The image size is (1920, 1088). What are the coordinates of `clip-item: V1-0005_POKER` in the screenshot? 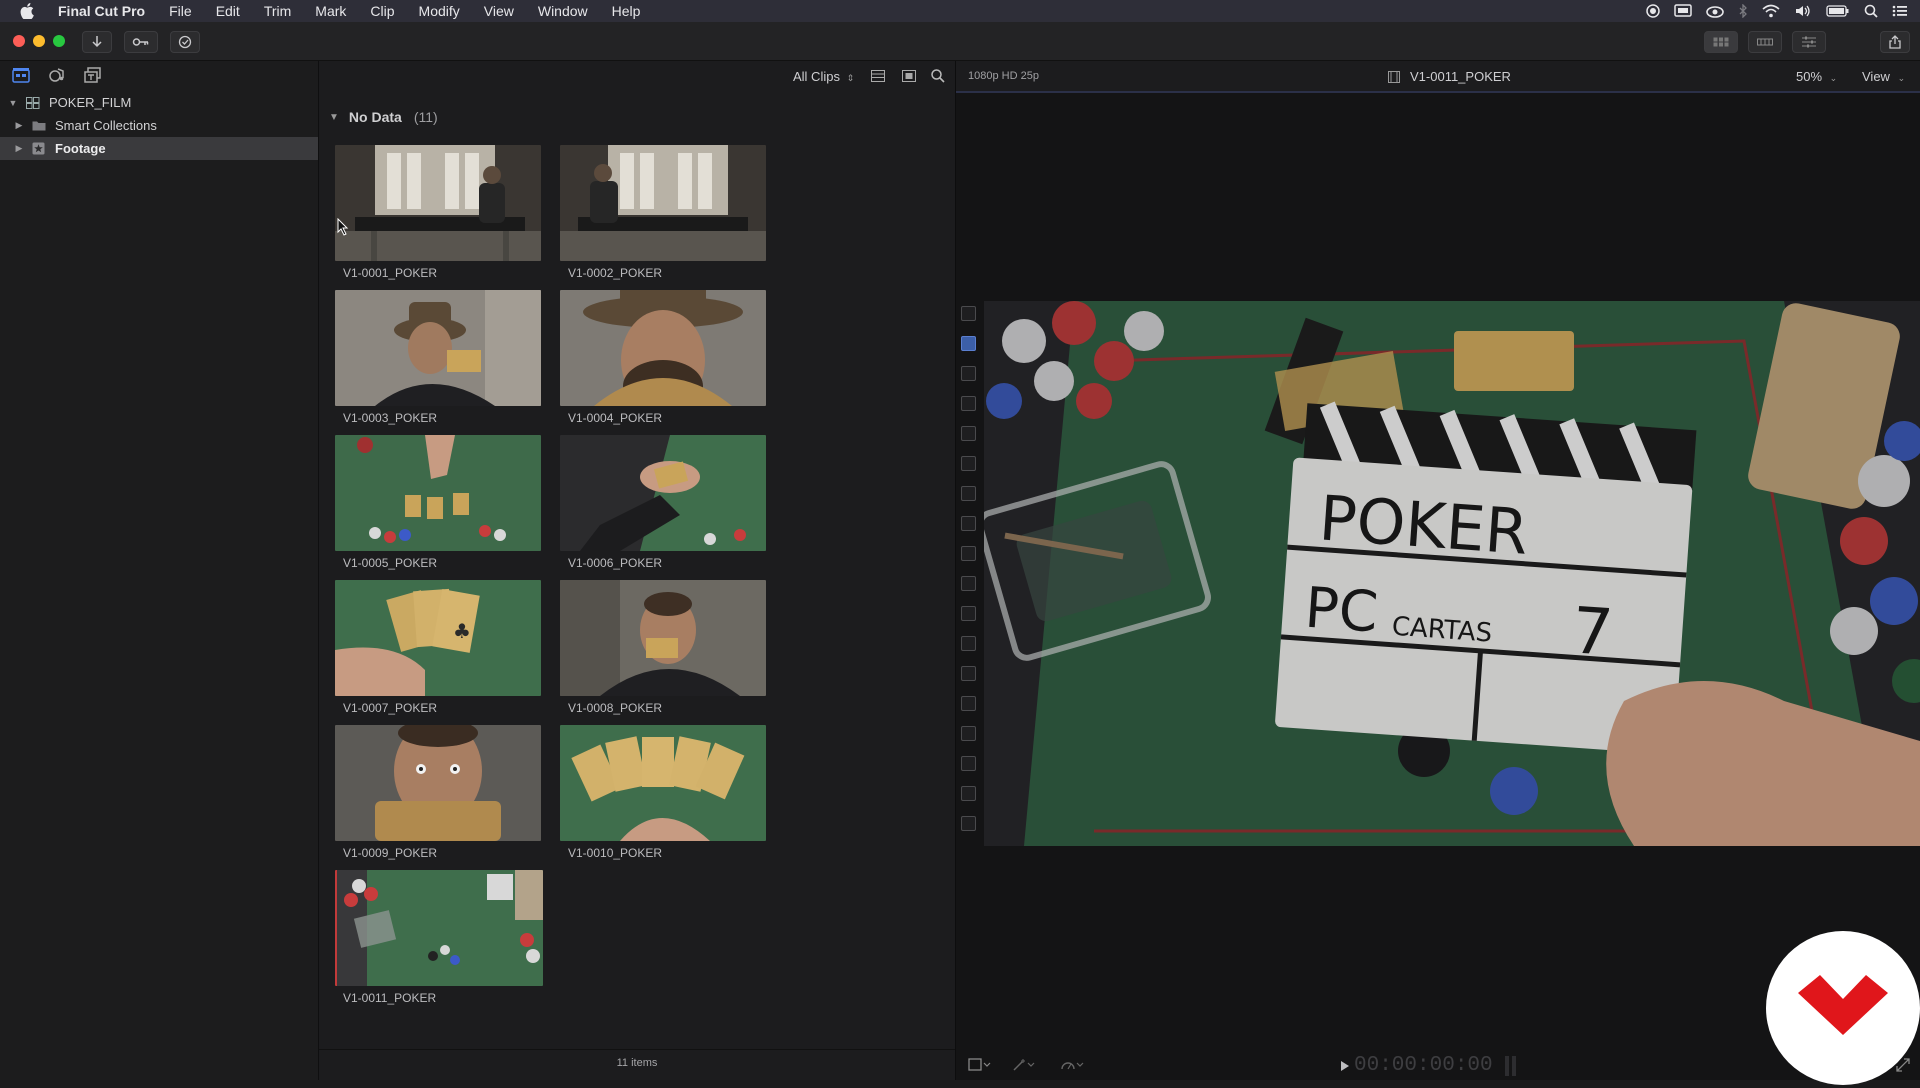 It's located at (438, 502).